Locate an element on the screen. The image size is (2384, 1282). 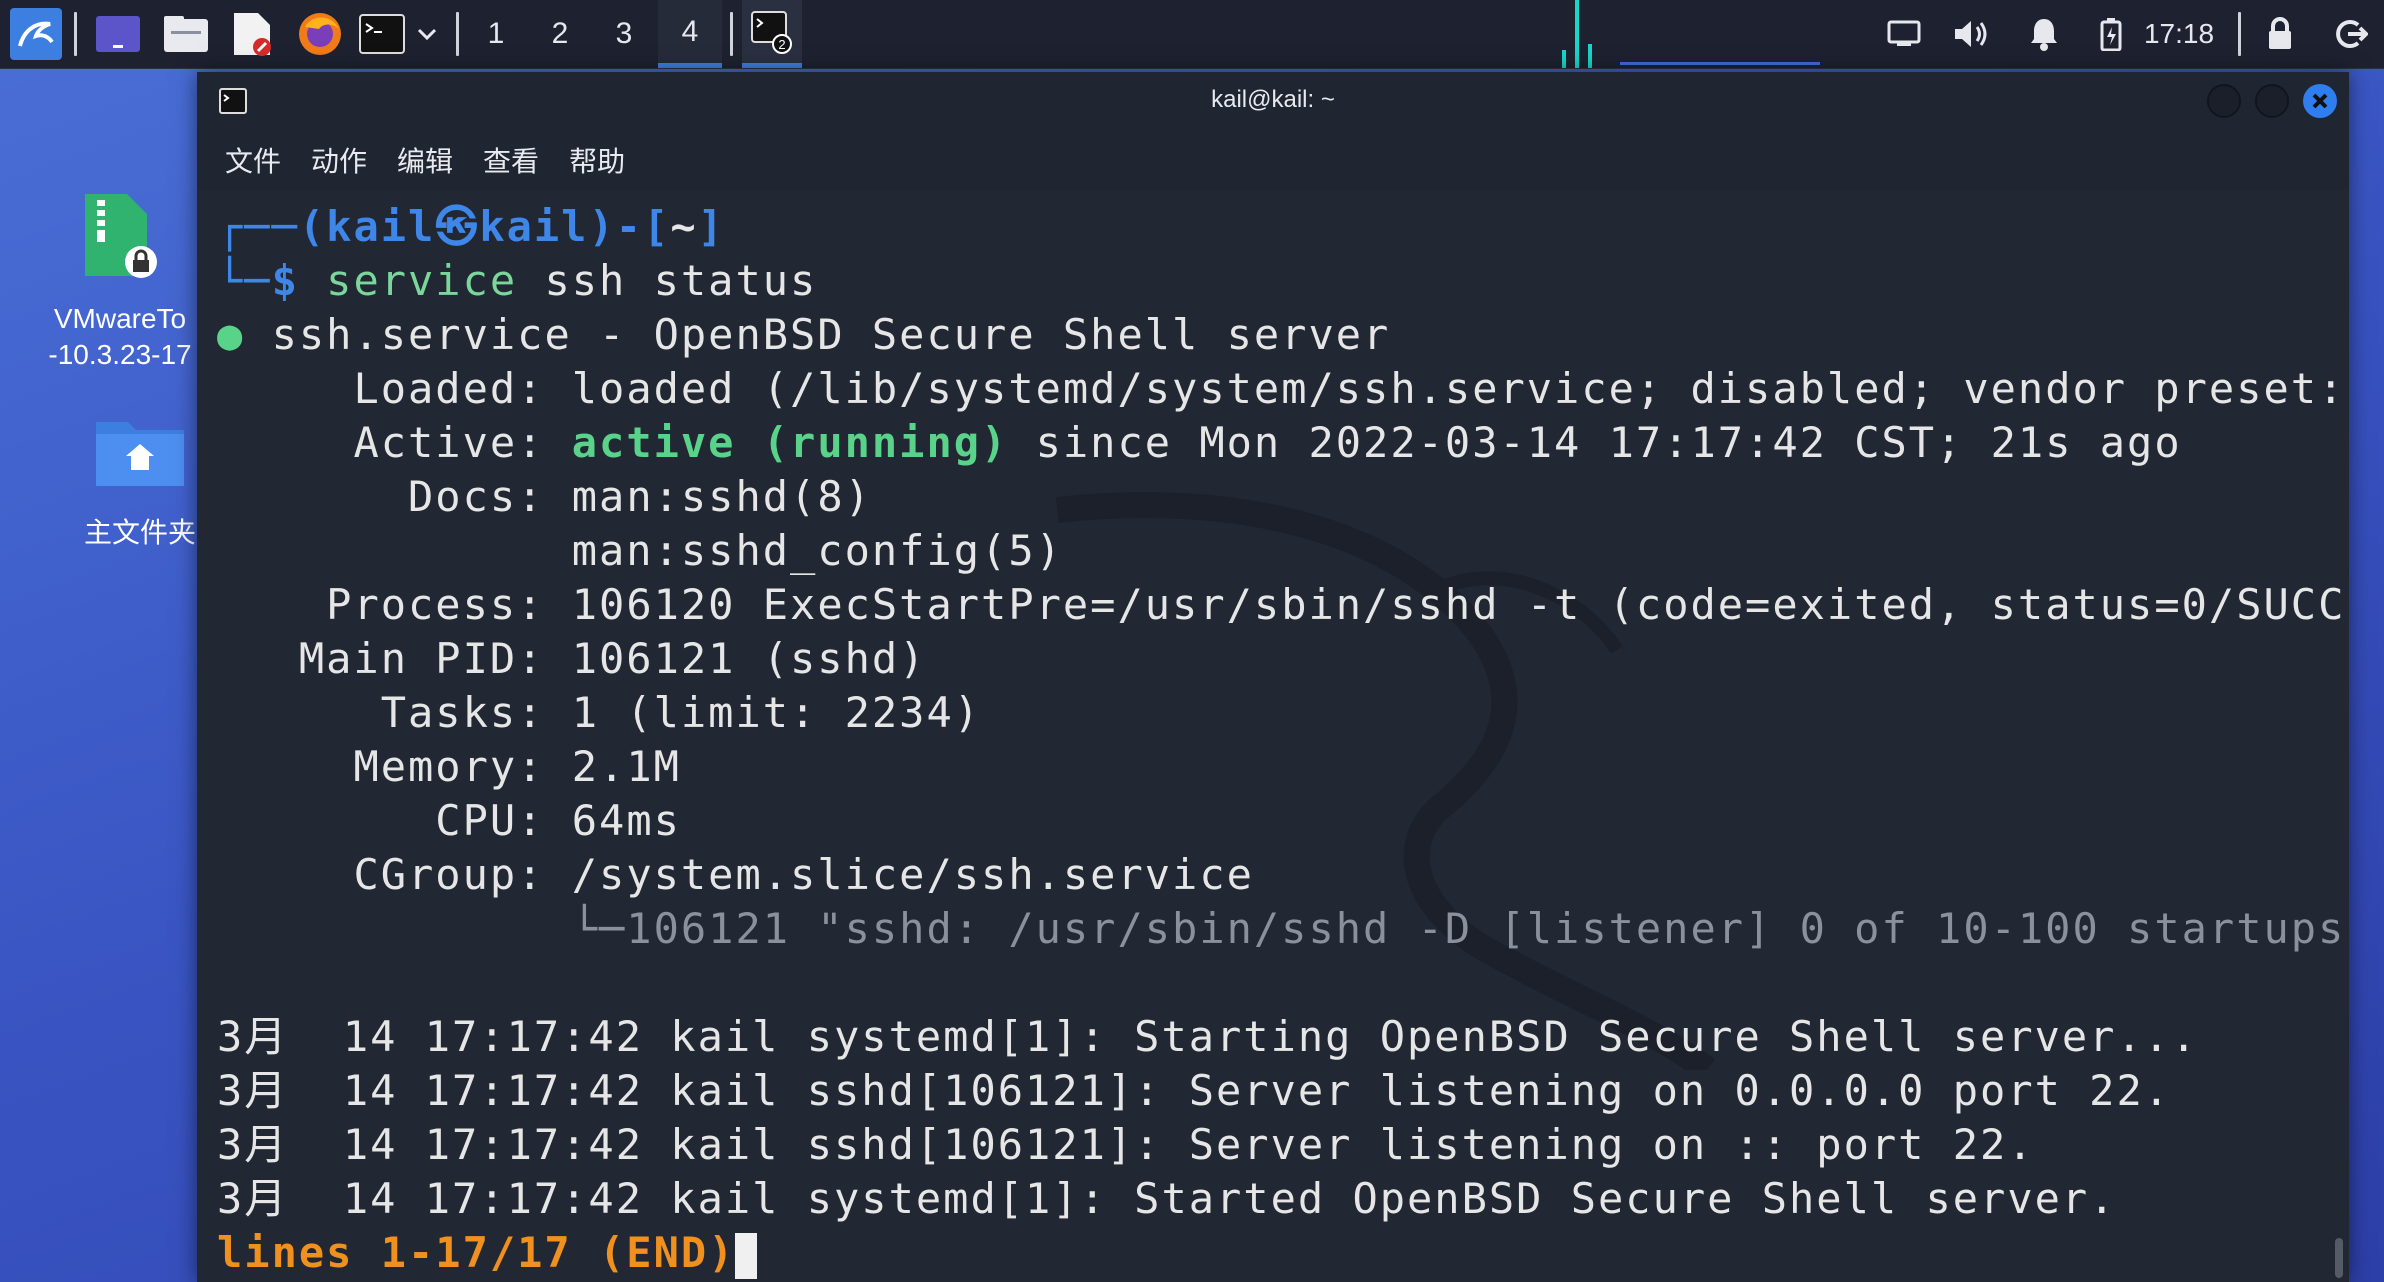
show-desktop-icon is located at coordinates (118, 34).